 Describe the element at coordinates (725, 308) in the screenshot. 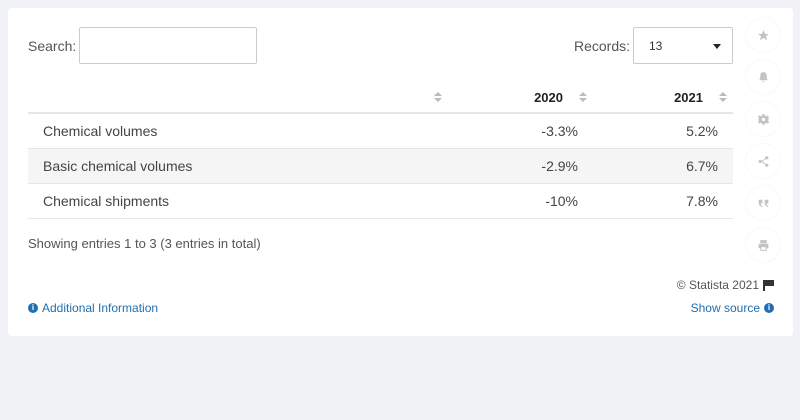

I see `show-source-label: Show source` at that location.